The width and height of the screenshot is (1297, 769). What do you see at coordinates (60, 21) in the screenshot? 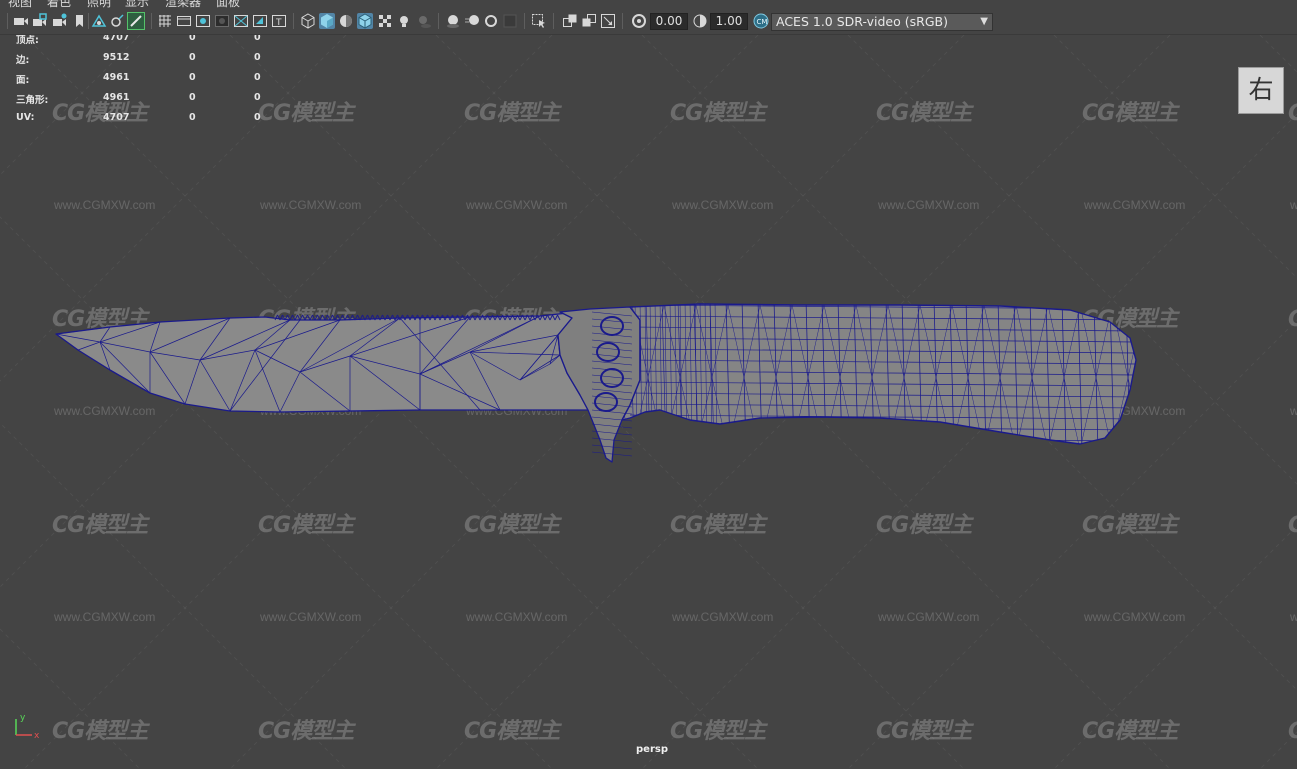
I see `camera-attributes-icon` at bounding box center [60, 21].